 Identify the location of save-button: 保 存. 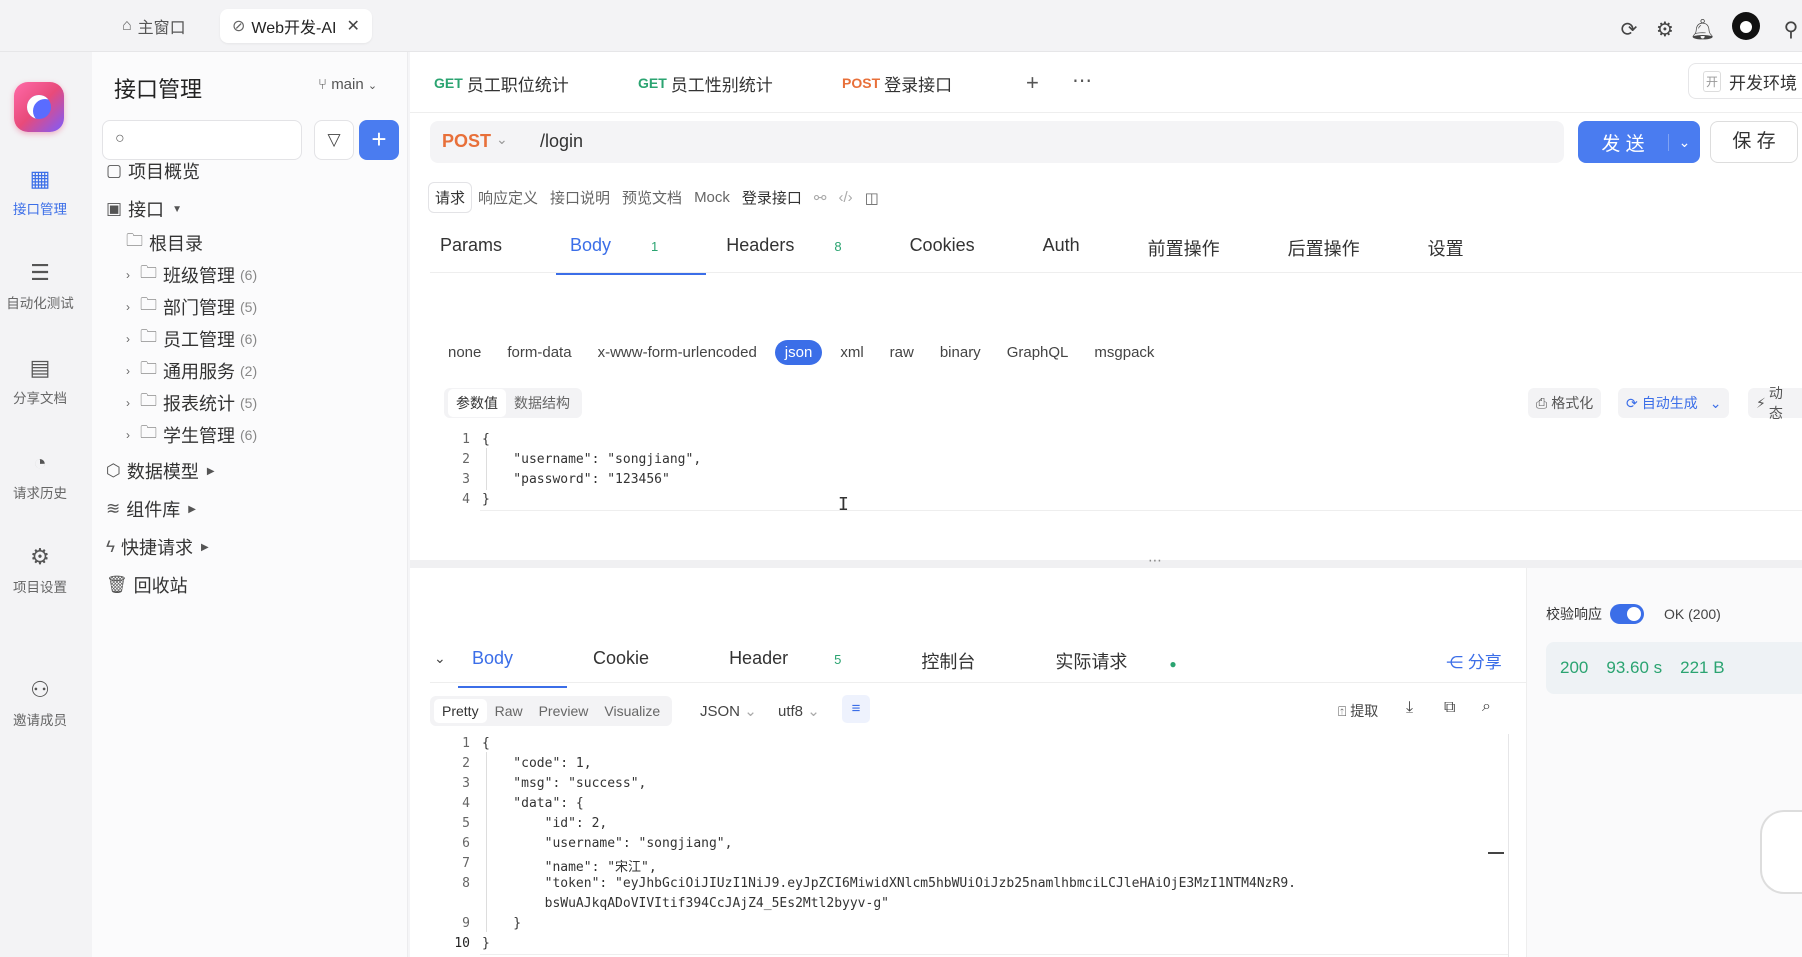
(1754, 142).